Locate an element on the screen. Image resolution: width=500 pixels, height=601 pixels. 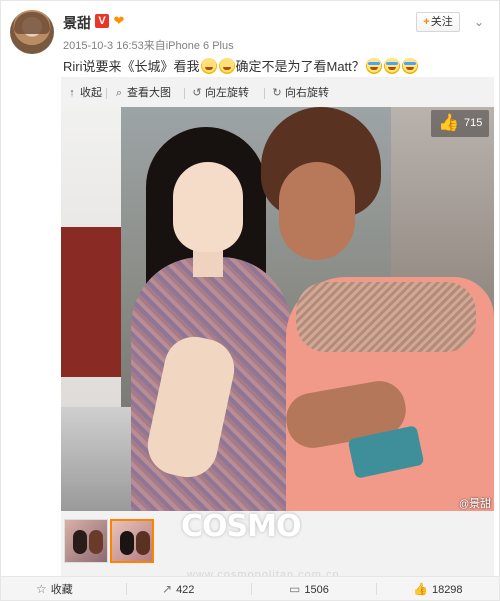
zoom-icon: ⌕ is located at coordinates (119, 93).